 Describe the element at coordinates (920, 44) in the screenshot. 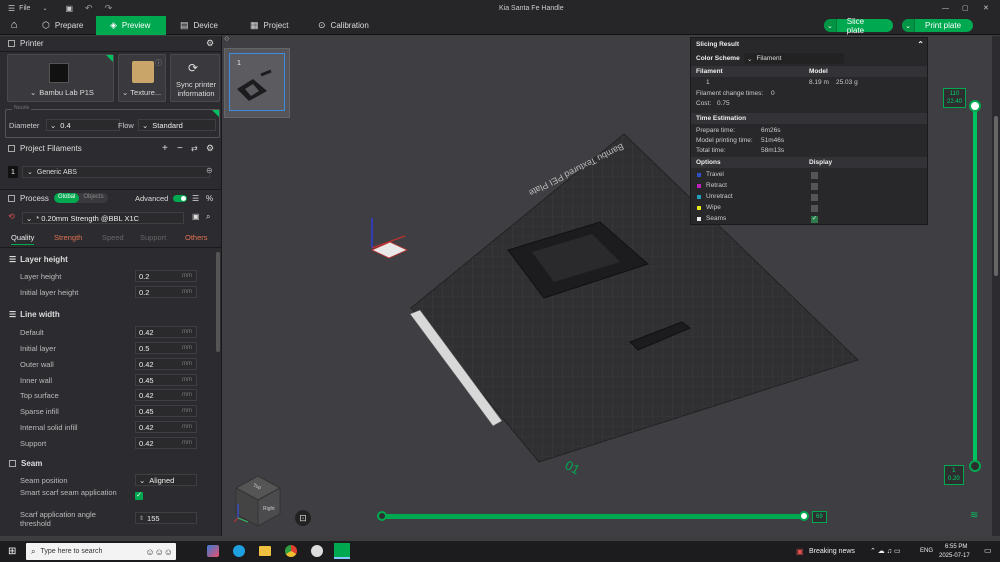

I see `collapse-icon: ⌃` at that location.